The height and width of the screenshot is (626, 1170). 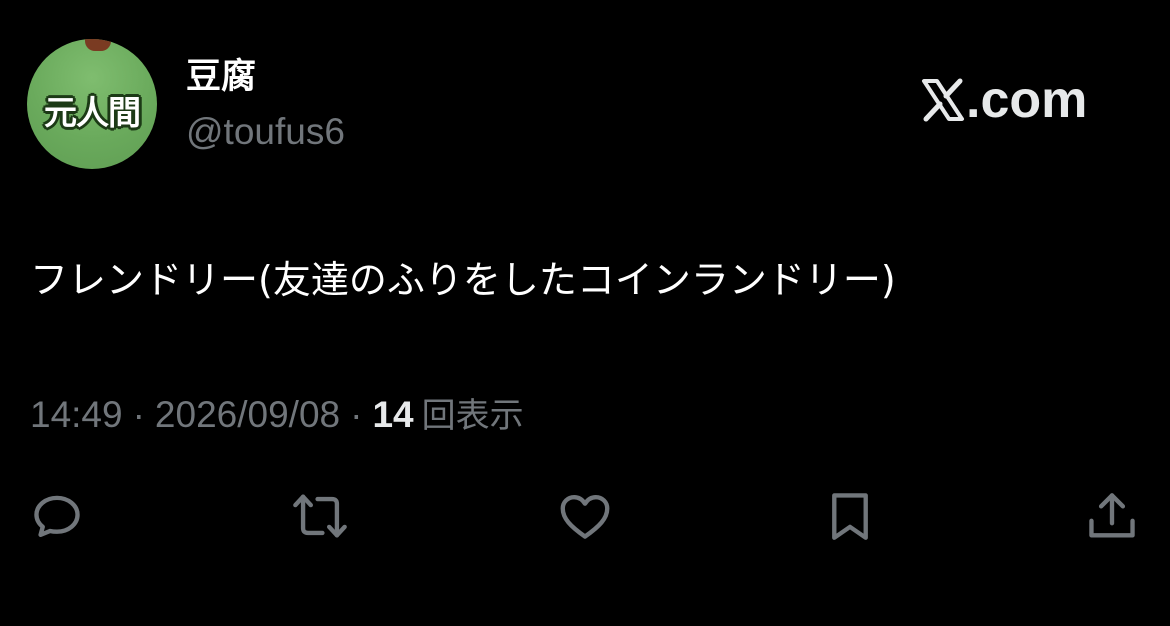 I want to click on tweet-text: フレンドリー(友達のふりをしたコインランドリー), so click(x=463, y=280).